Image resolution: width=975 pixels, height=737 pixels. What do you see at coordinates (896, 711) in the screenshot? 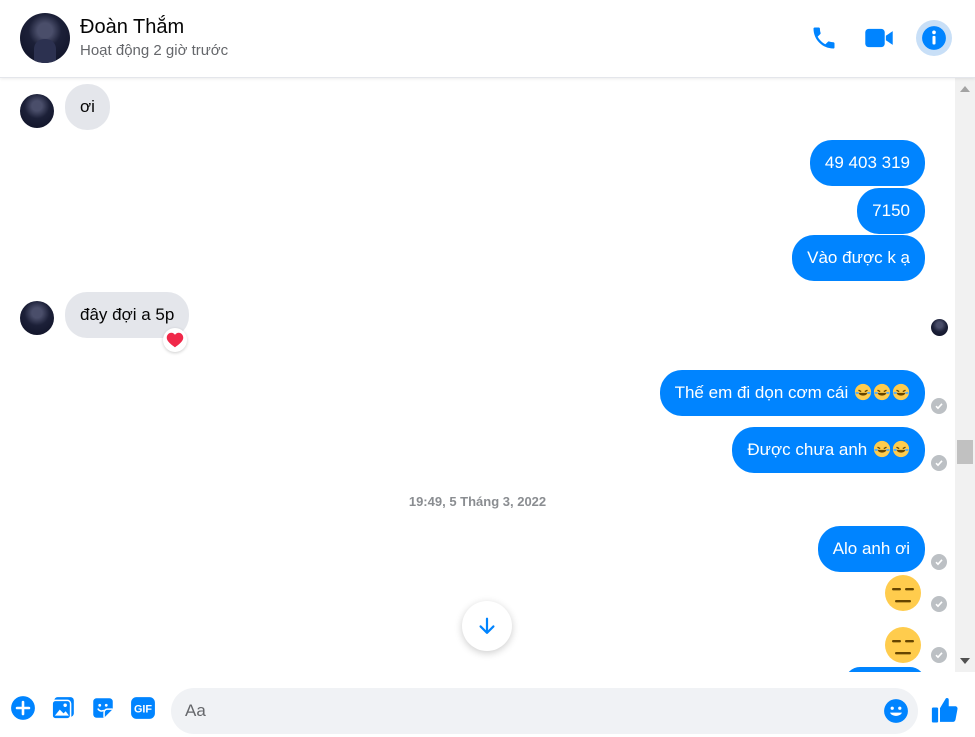
I see `emoji-icon` at bounding box center [896, 711].